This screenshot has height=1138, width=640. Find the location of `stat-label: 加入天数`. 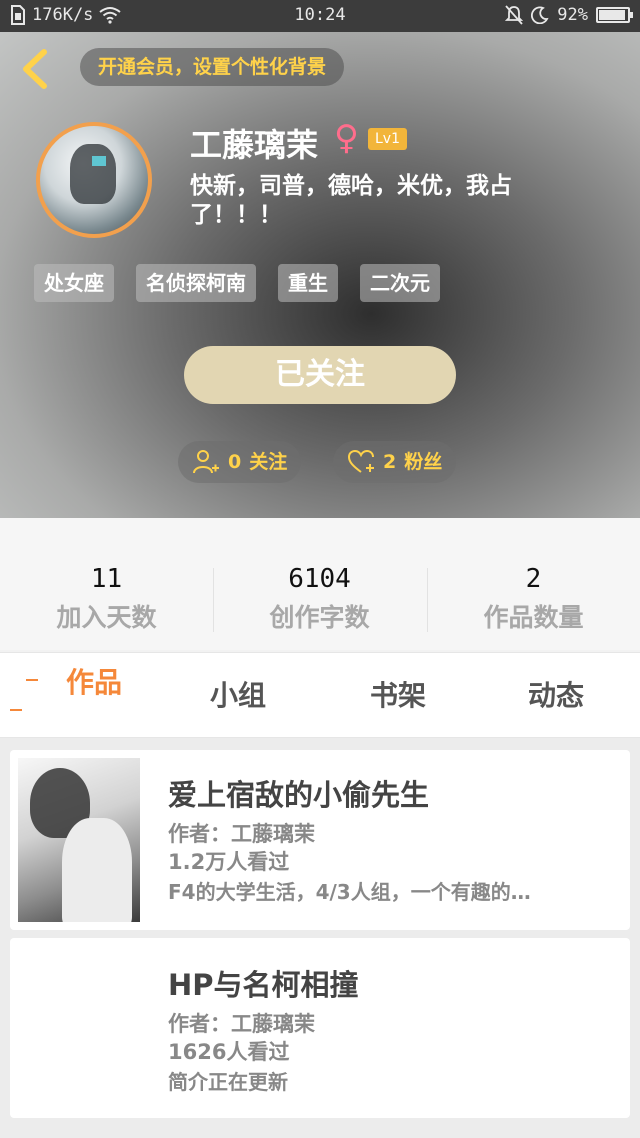

stat-label: 加入天数 is located at coordinates (106, 617).